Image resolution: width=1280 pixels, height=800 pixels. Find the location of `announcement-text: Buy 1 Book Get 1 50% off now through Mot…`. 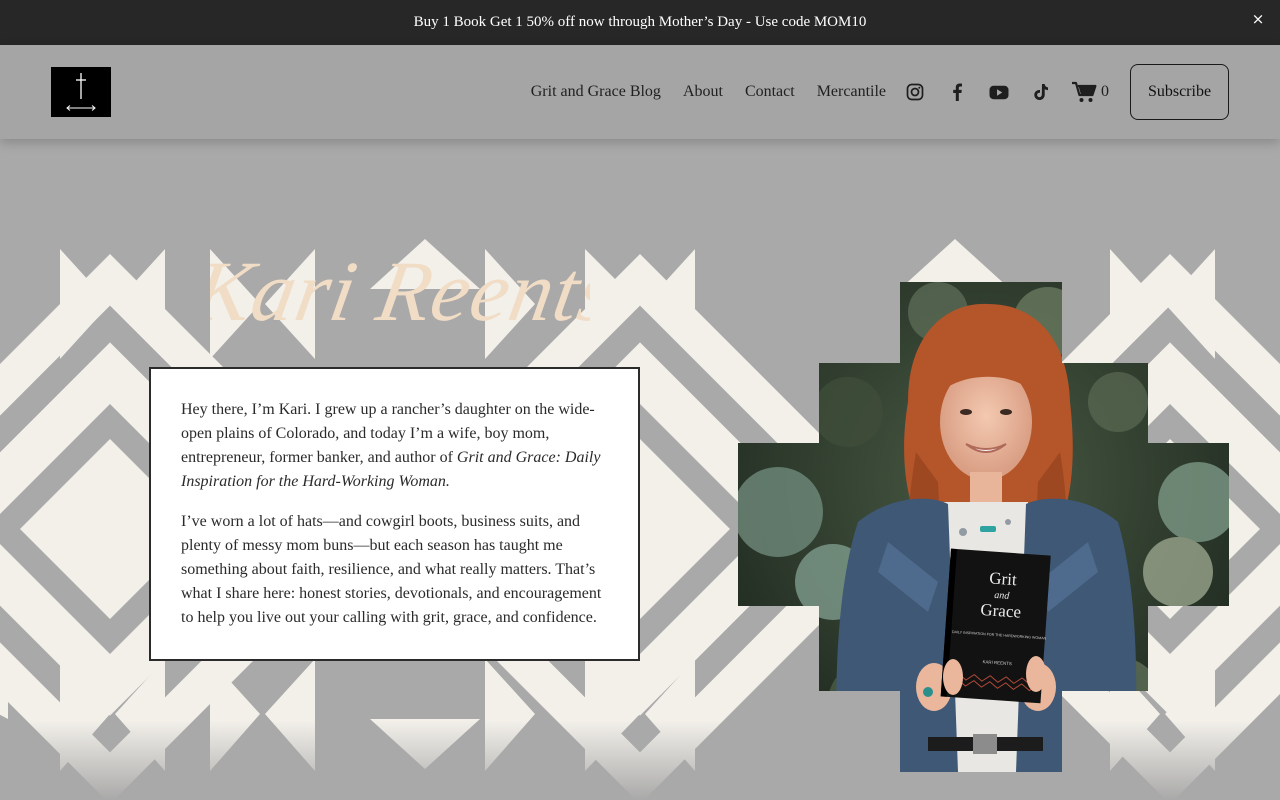

announcement-text: Buy 1 Book Get 1 50% off now through Mot… is located at coordinates (640, 22).